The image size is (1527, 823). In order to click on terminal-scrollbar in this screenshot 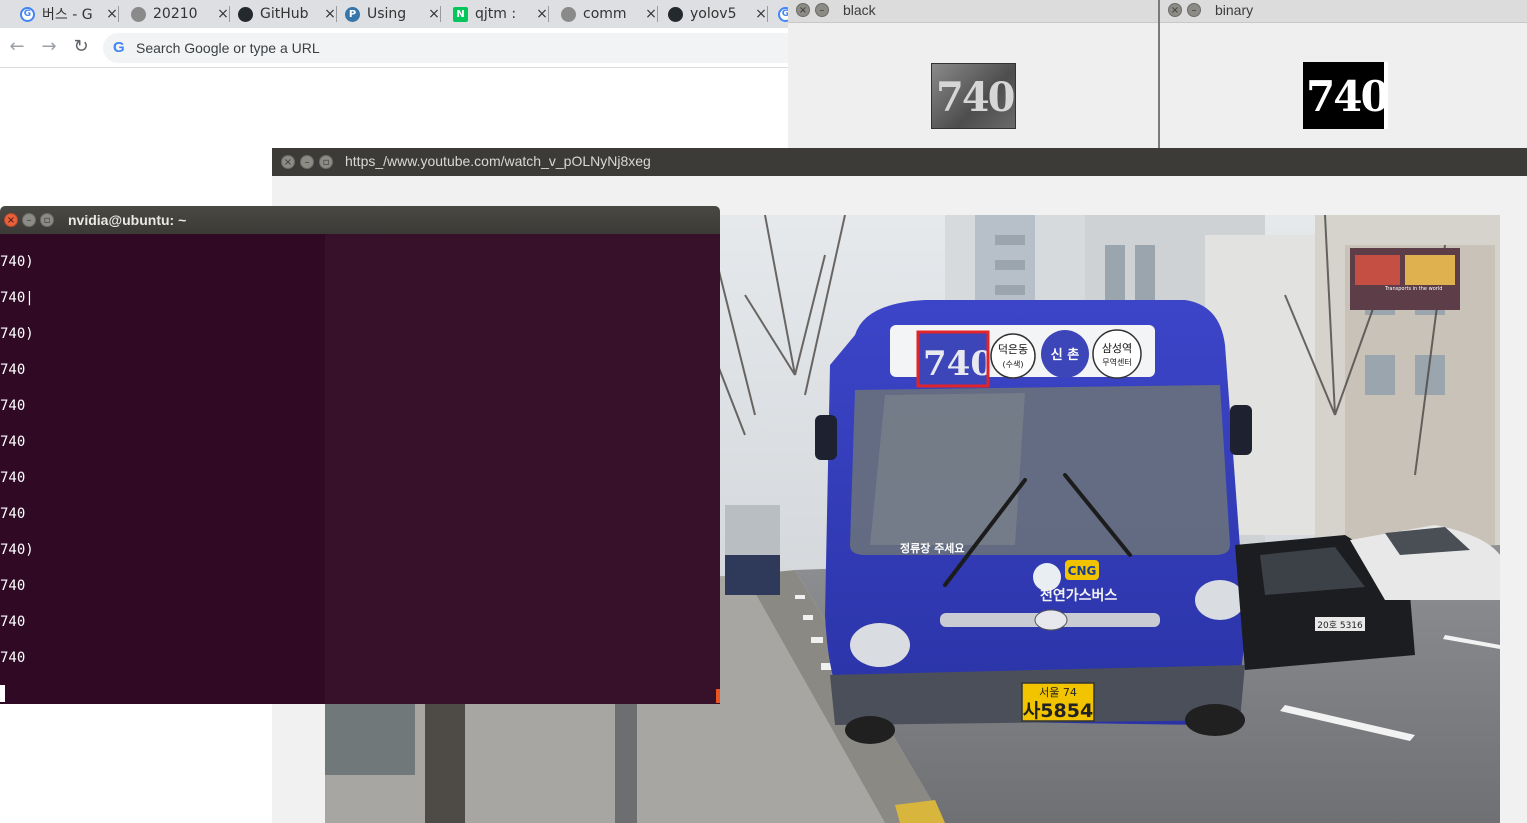, I will do `click(718, 696)`.